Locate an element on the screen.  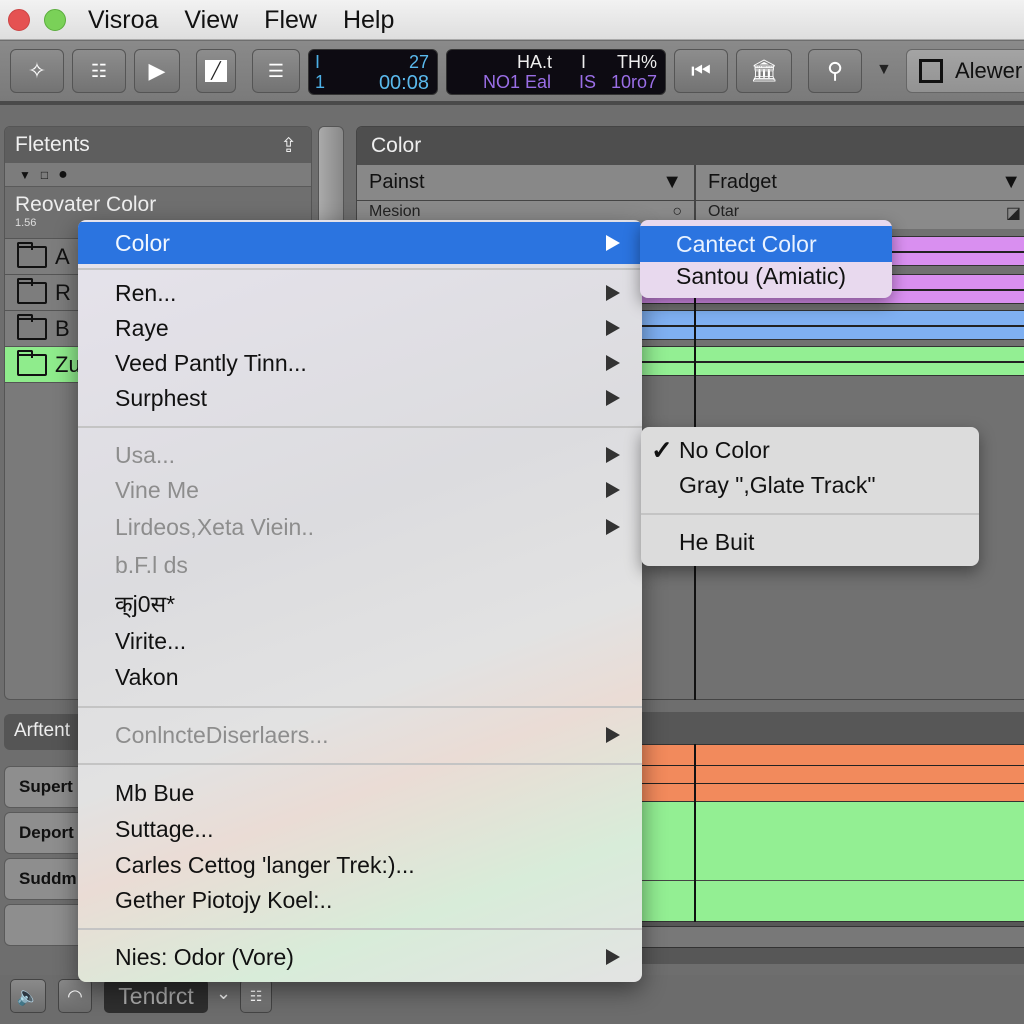
magic-wand-button: ✧ is located at coordinates (37, 71).